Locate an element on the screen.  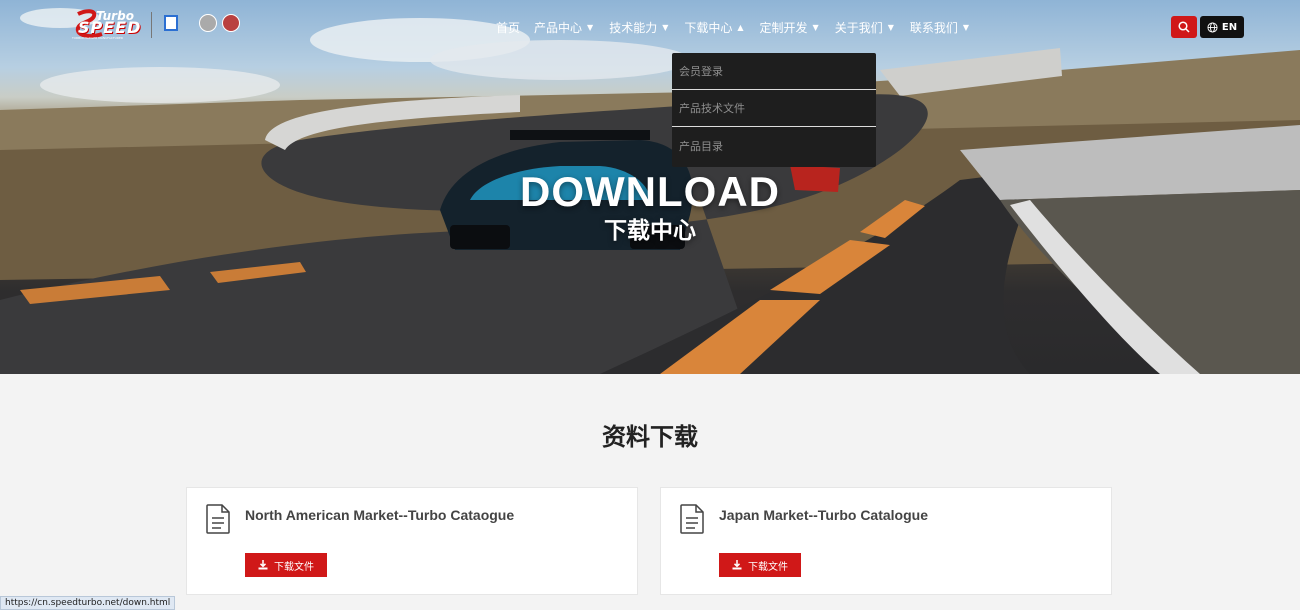
language-switch-button: EN is located at coordinates (1222, 27).